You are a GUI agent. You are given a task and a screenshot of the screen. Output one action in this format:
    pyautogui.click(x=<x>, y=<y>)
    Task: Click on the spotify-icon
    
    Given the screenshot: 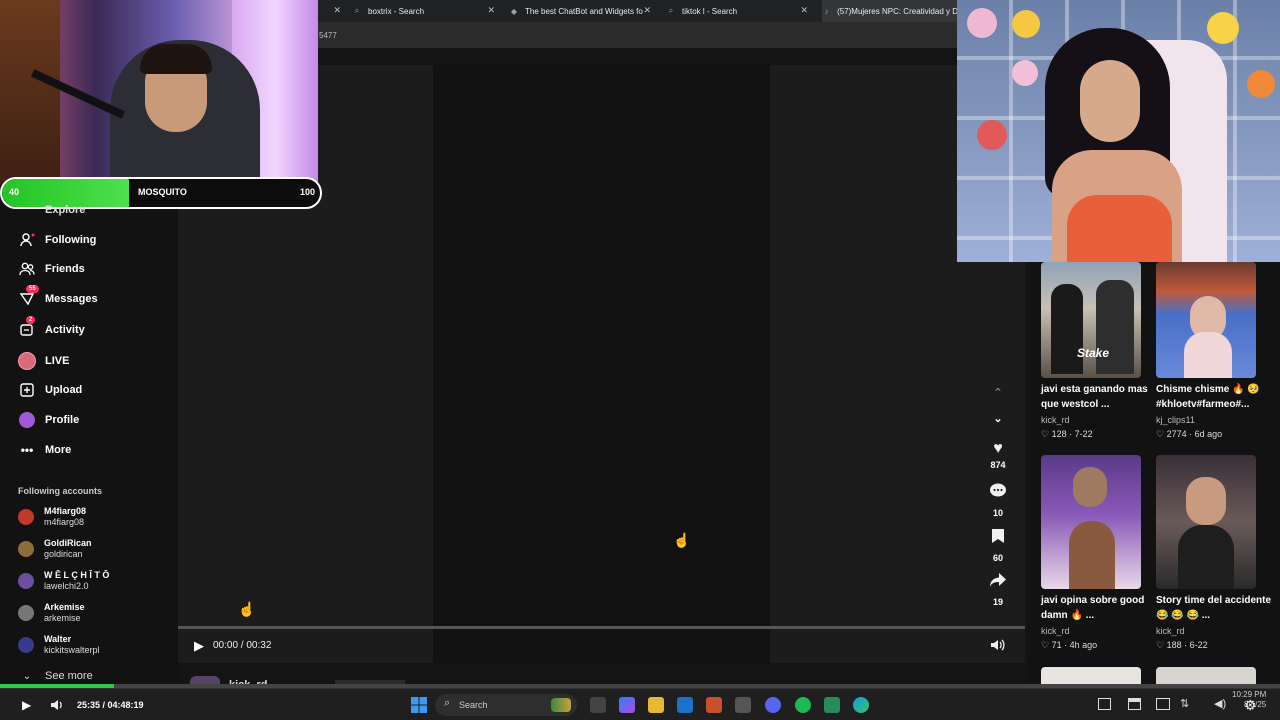 What is the action you would take?
    pyautogui.click(x=803, y=705)
    